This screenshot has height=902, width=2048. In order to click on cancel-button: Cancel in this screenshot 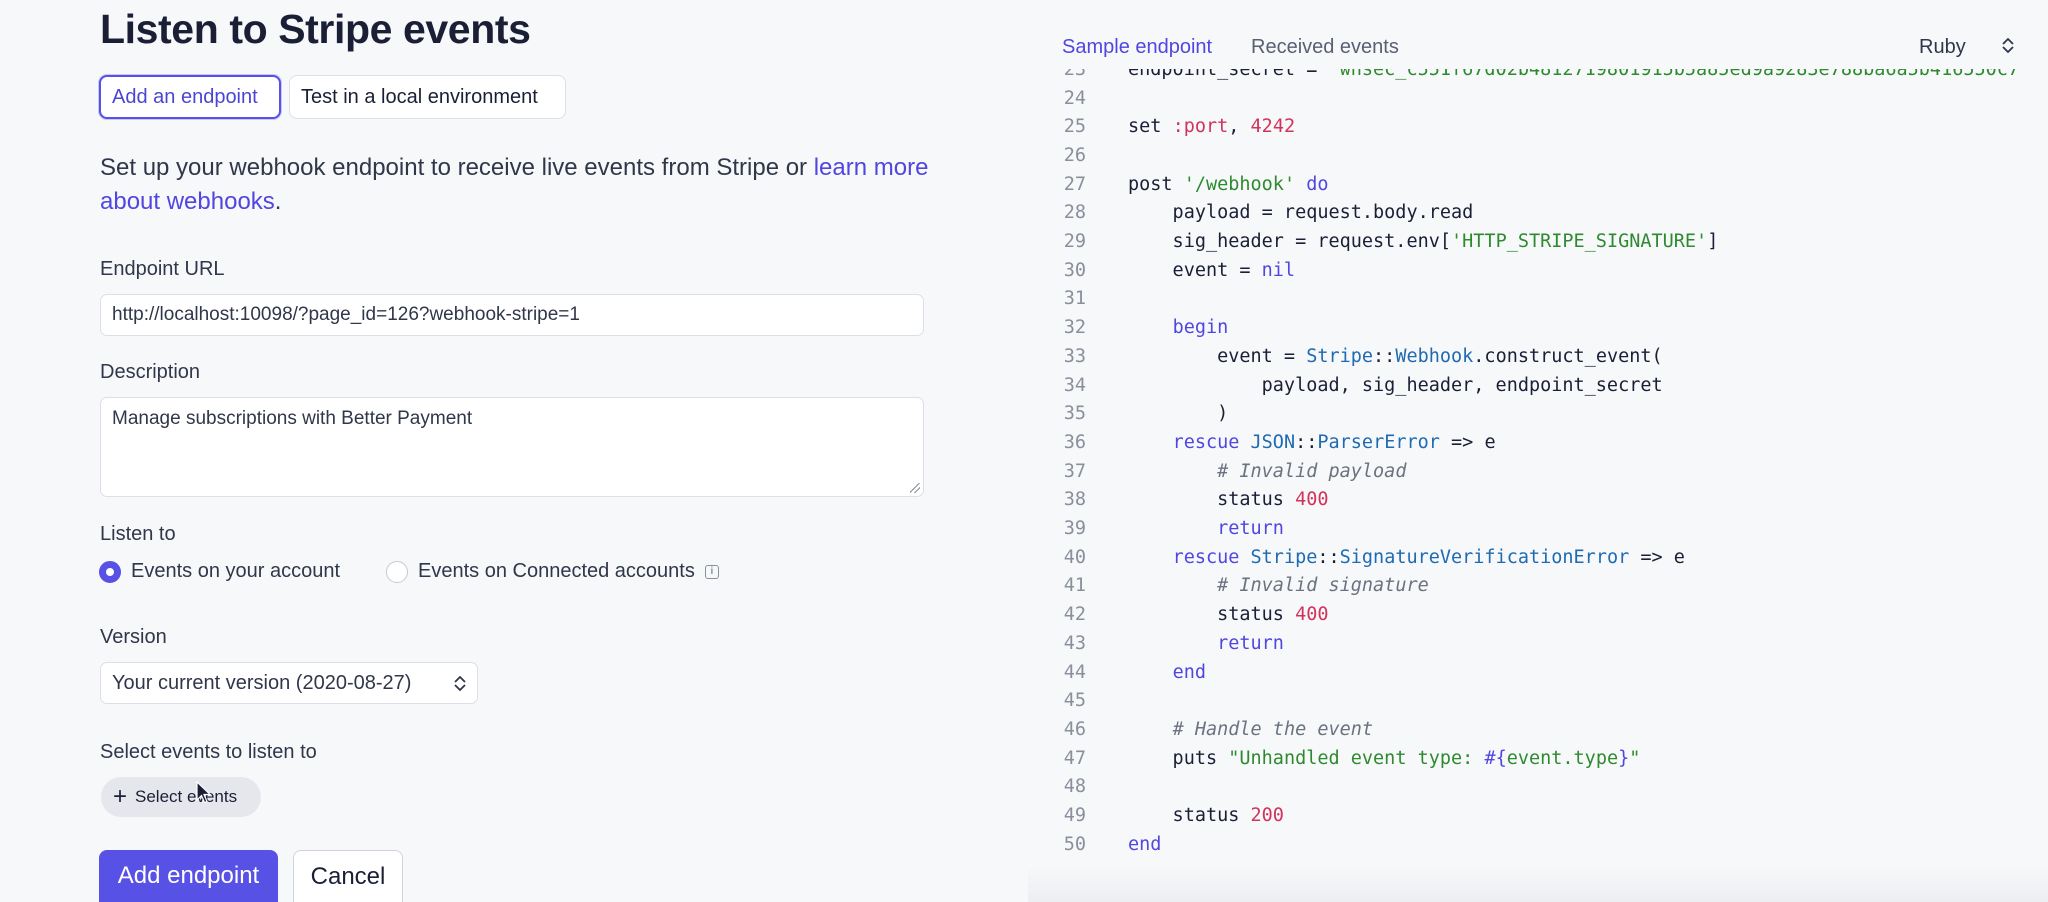, I will do `click(348, 876)`.